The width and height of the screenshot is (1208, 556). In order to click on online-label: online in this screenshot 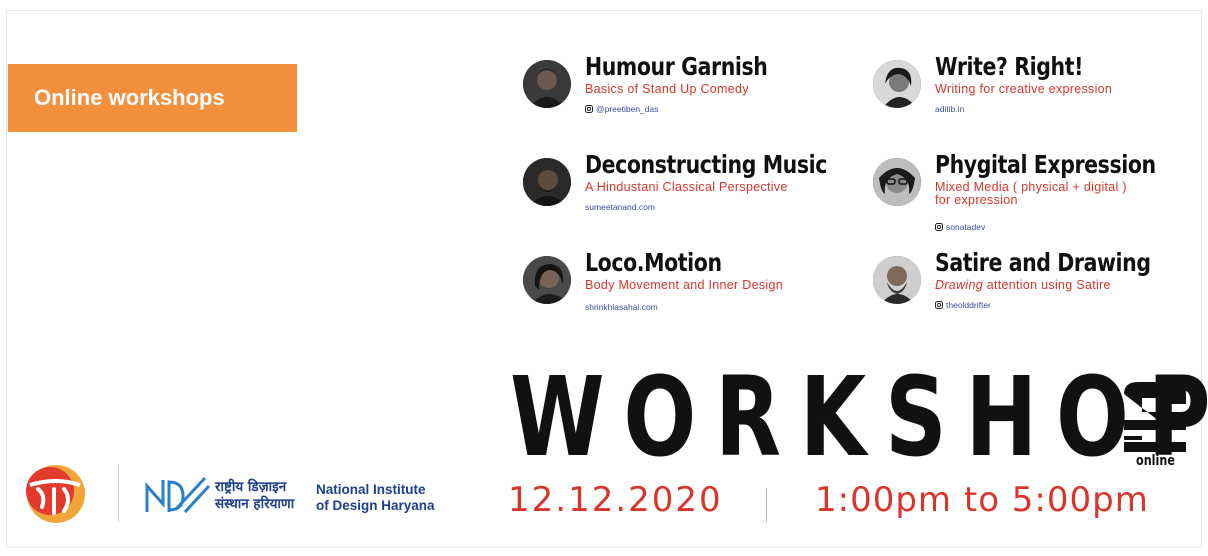, I will do `click(1155, 461)`.